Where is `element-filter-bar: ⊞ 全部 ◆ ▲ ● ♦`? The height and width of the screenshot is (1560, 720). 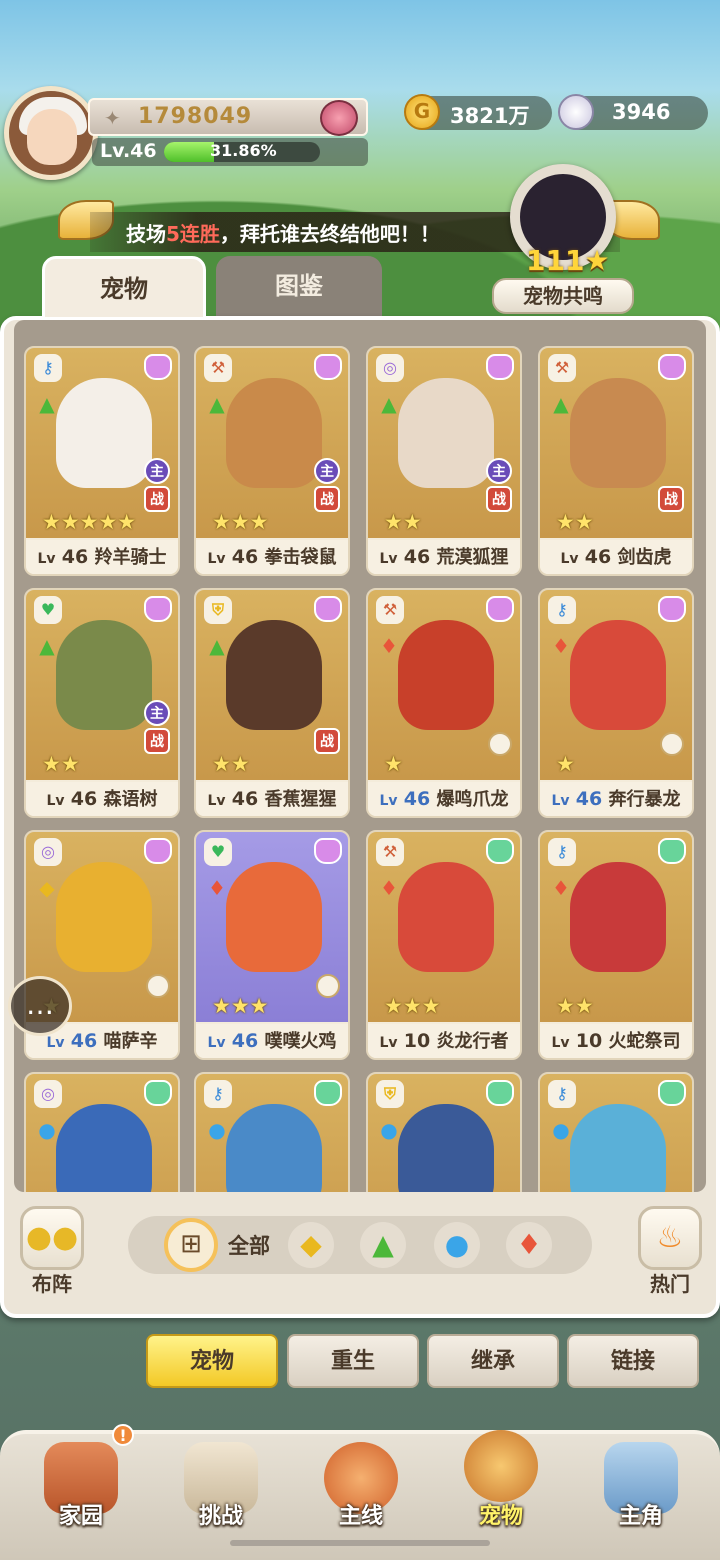 element-filter-bar: ⊞ 全部 ◆ ▲ ● ♦ is located at coordinates (360, 1245).